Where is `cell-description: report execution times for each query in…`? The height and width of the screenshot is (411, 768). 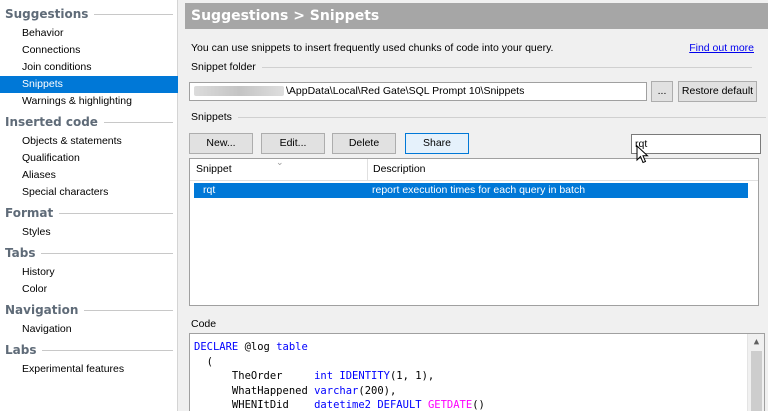
cell-description: report execution times for each query in… is located at coordinates (479, 190).